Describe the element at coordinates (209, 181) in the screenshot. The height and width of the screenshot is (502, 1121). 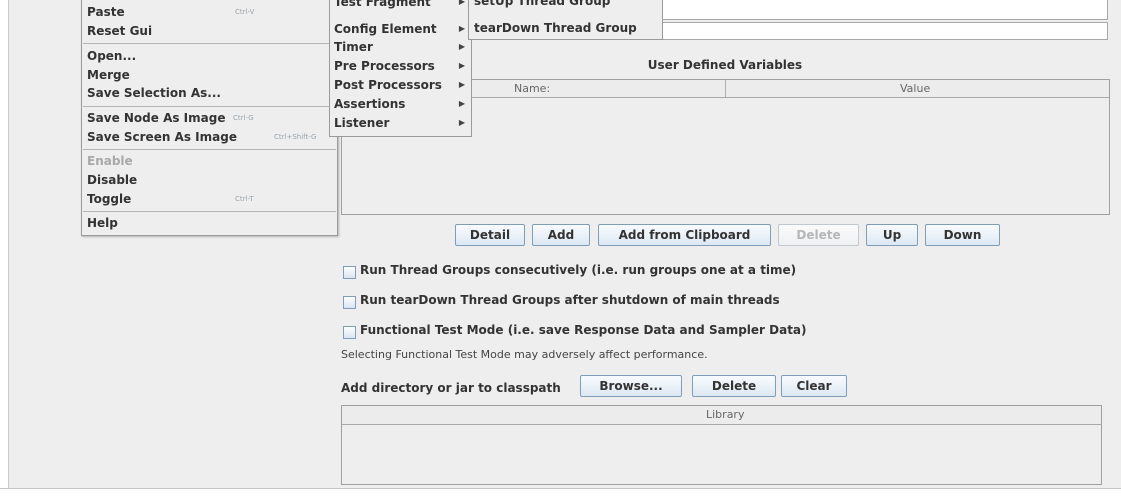
I see `menu-item-disable: Disable` at that location.